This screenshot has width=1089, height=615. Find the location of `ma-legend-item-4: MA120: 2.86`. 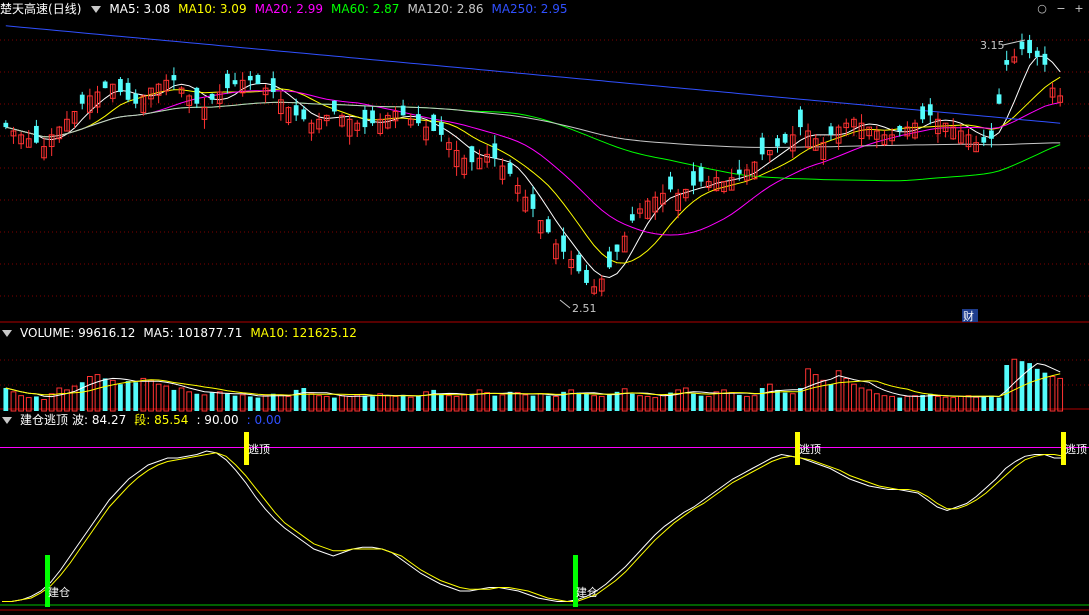

ma-legend-item-4: MA120: 2.86 is located at coordinates (445, 9).